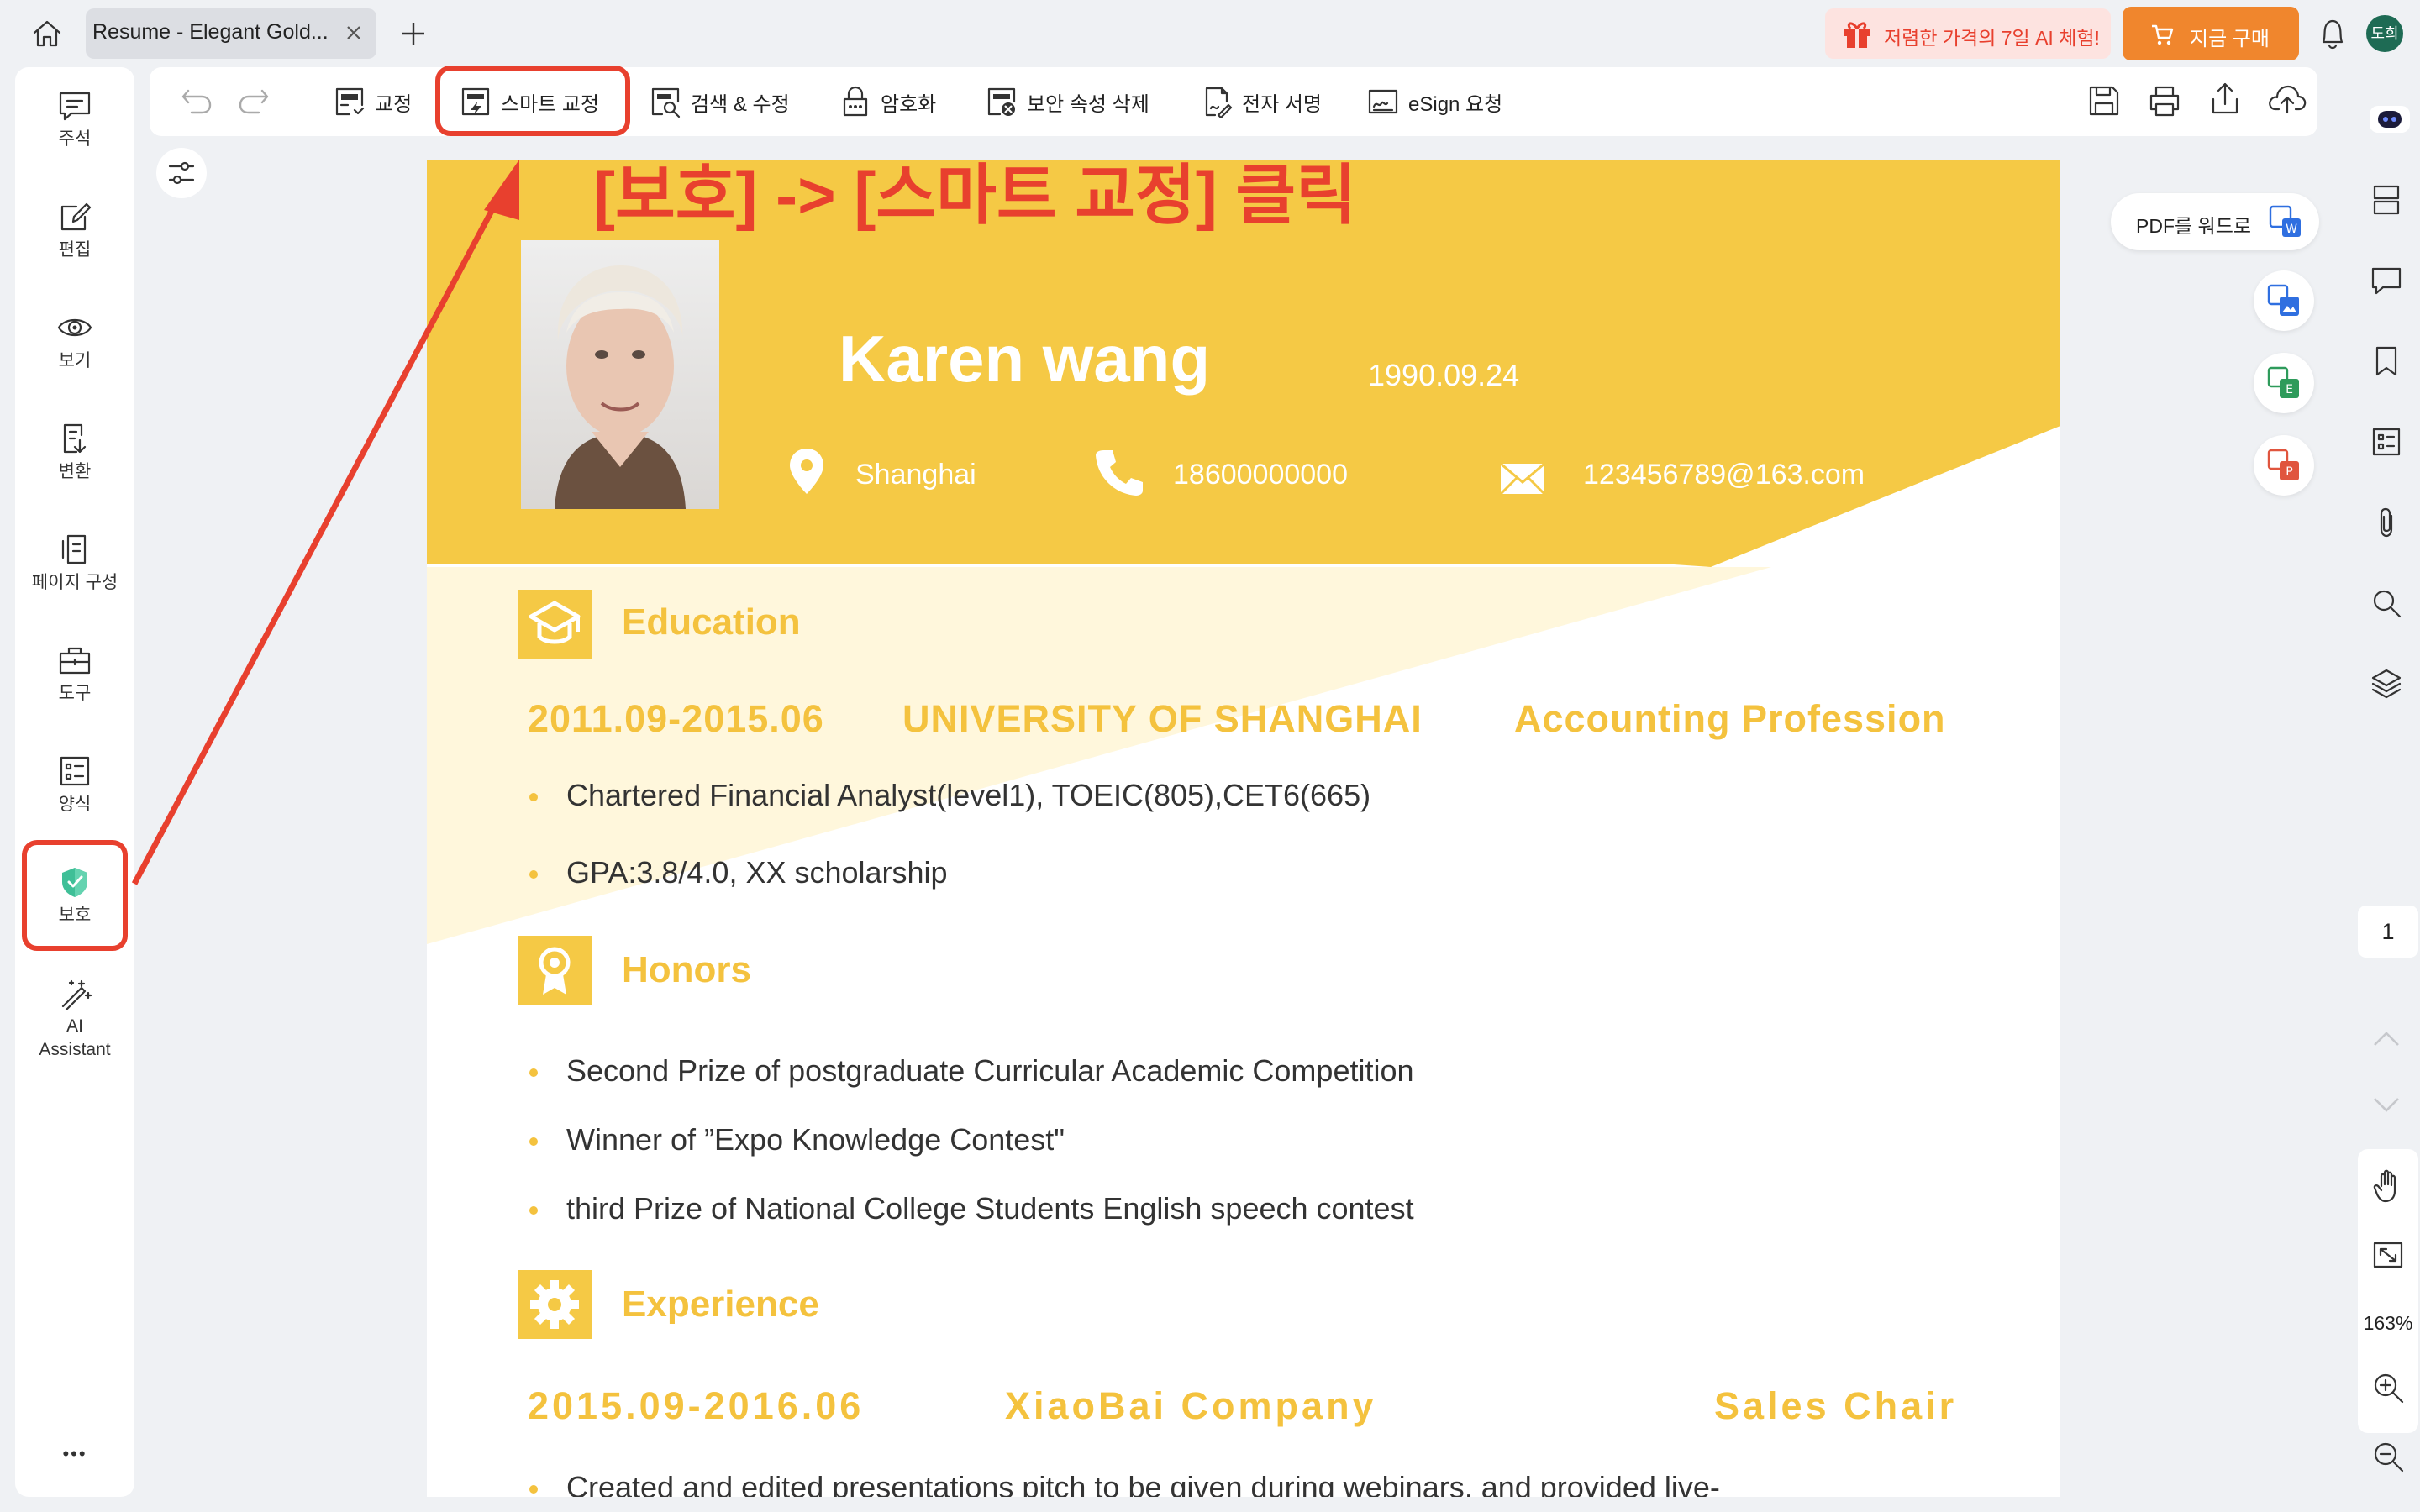 Image resolution: width=2420 pixels, height=1512 pixels. I want to click on location-pin-icon, so click(807, 471).